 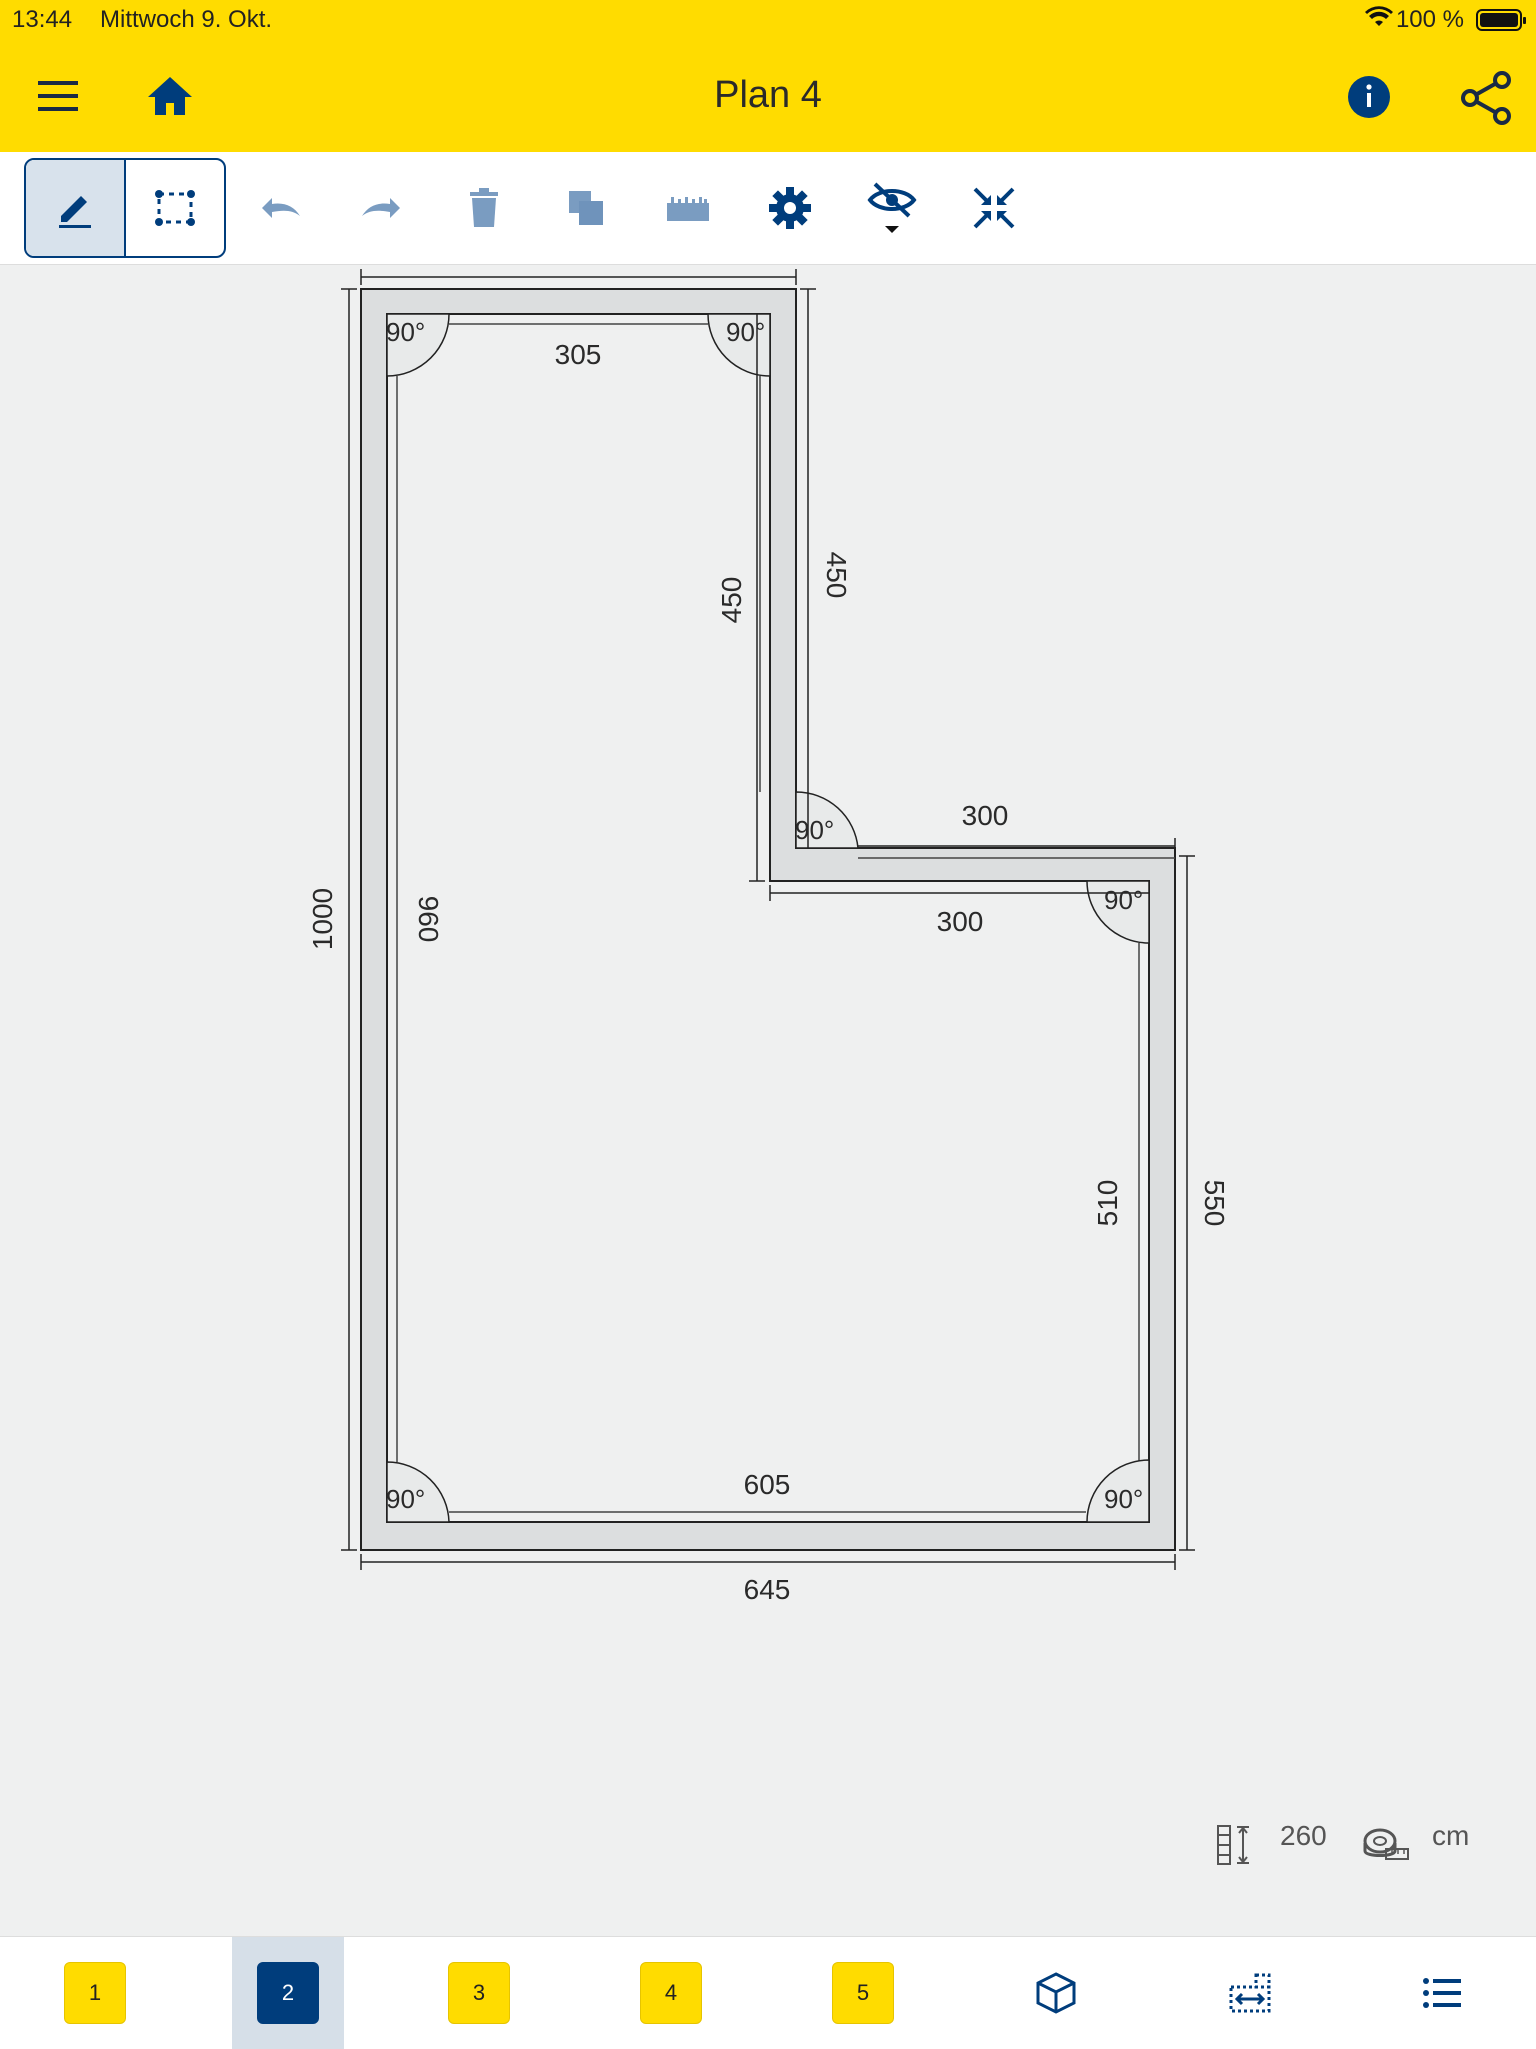 I want to click on status-date: Mittwoch 9. Okt., so click(x=186, y=19).